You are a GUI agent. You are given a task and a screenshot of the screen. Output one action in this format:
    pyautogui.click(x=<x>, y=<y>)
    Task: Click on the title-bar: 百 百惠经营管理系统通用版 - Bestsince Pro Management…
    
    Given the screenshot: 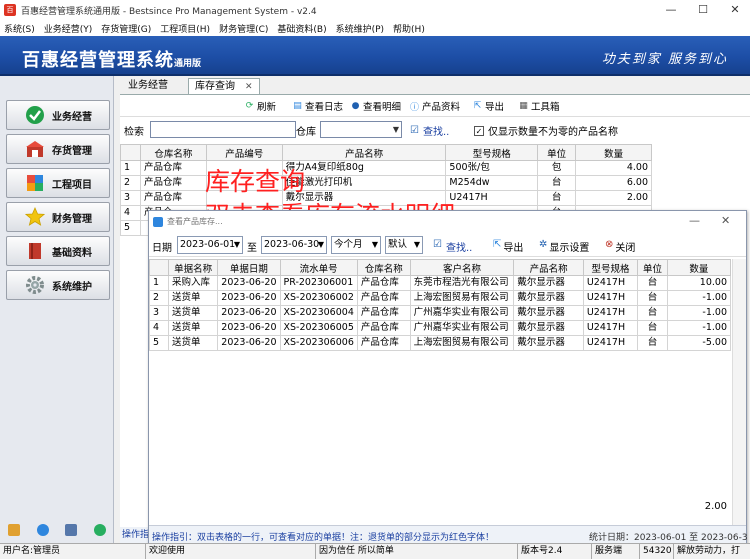 What is the action you would take?
    pyautogui.click(x=375, y=10)
    